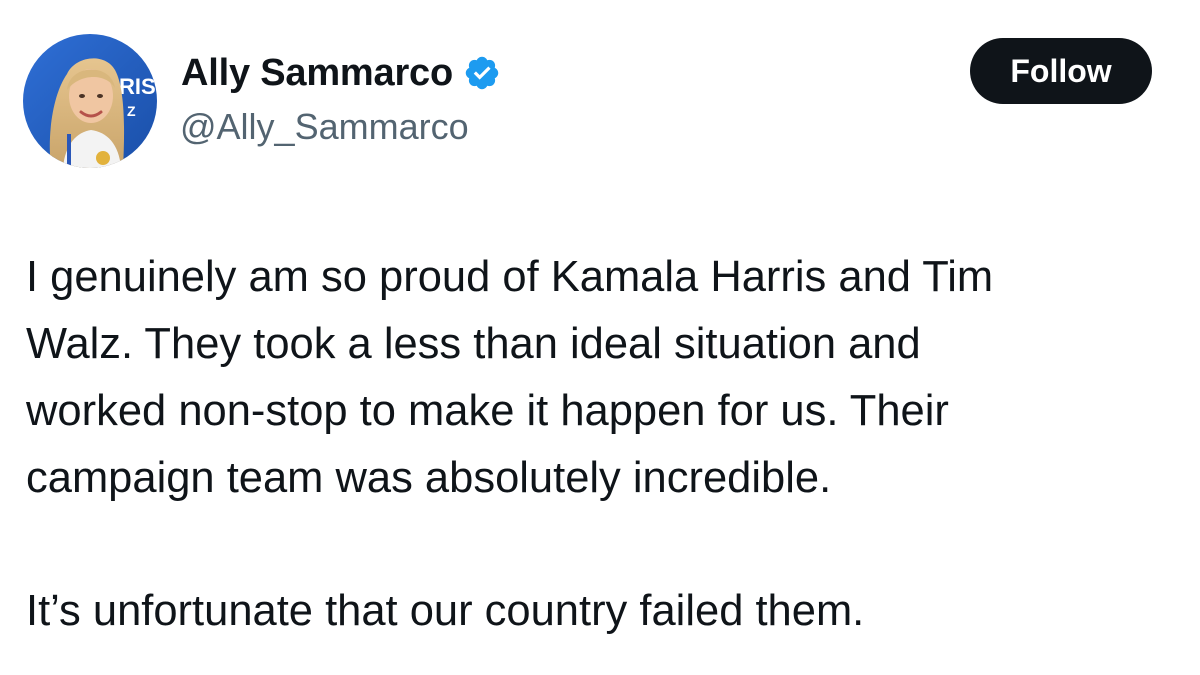 This screenshot has height=675, width=1200. What do you see at coordinates (317, 73) in the screenshot?
I see `display-name: Ally Sammarco` at bounding box center [317, 73].